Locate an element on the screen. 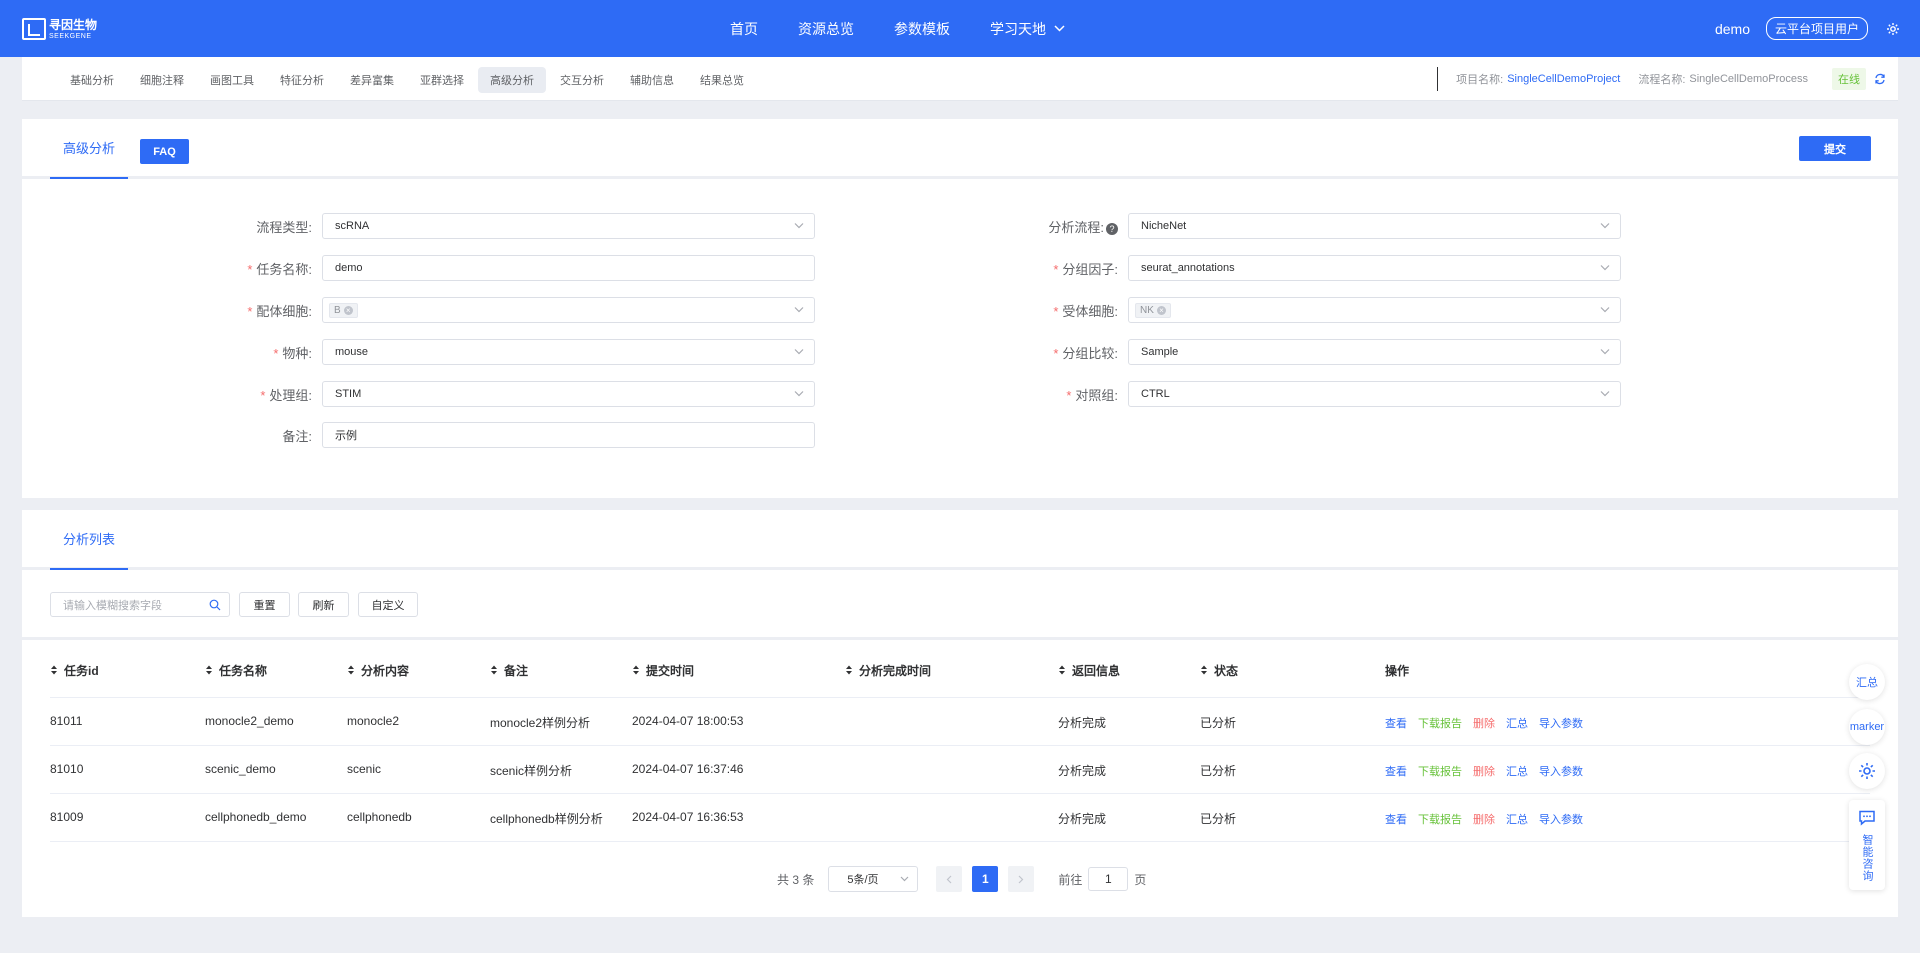  cell-submit-time: 2024-04-07 16:36:53 is located at coordinates (688, 817).